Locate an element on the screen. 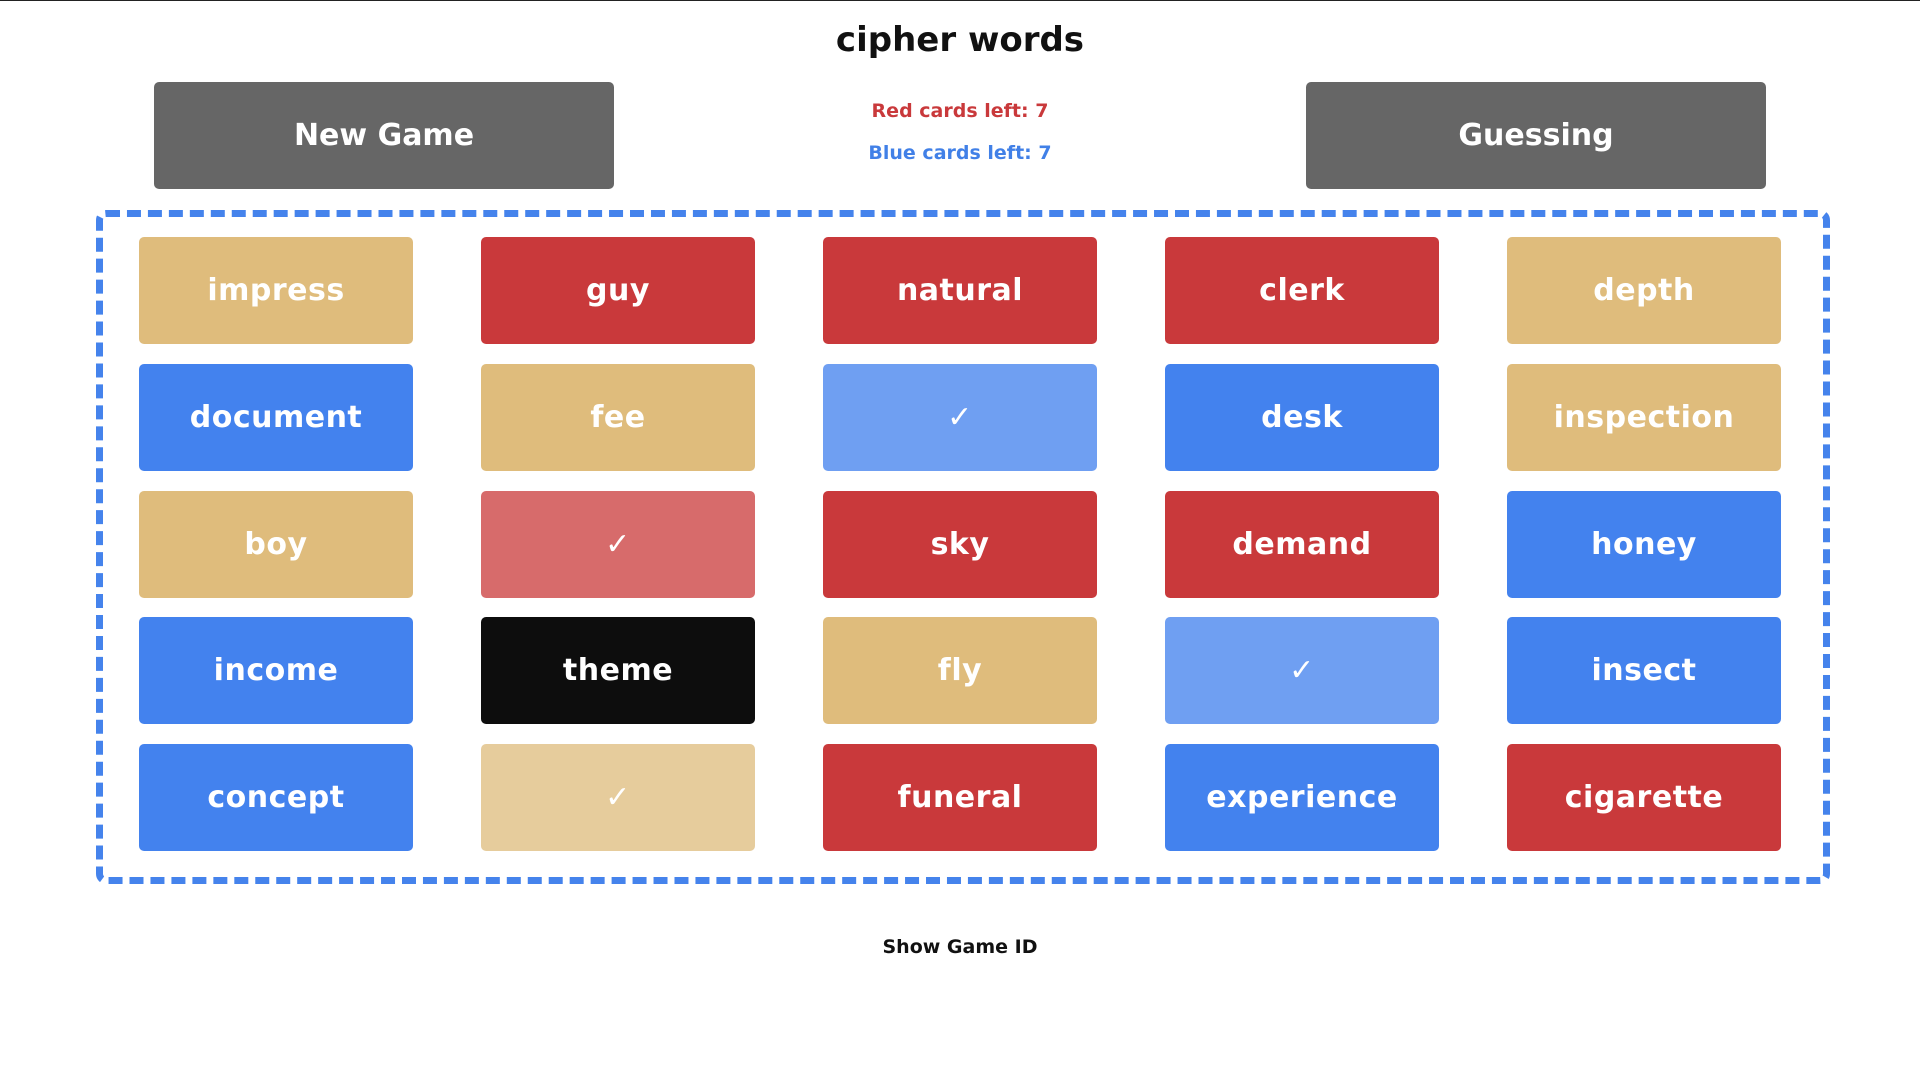 This screenshot has height=1080, width=1920. word-card: fee is located at coordinates (618, 417).